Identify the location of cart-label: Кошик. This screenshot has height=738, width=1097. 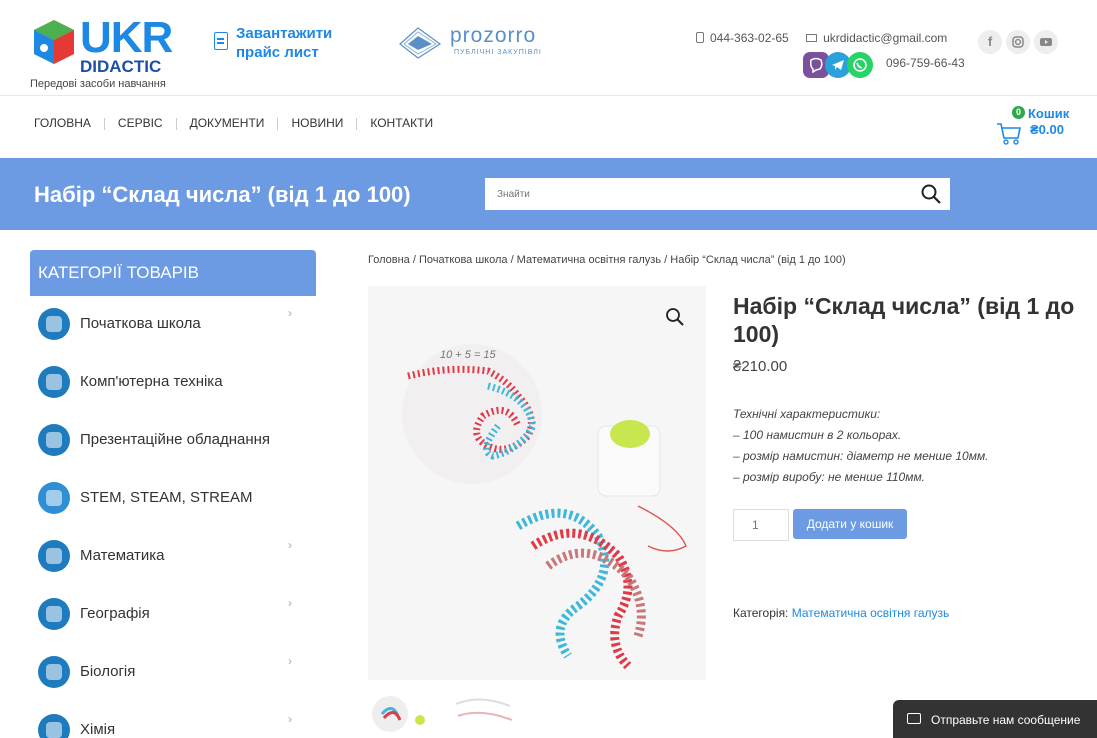
(1049, 113).